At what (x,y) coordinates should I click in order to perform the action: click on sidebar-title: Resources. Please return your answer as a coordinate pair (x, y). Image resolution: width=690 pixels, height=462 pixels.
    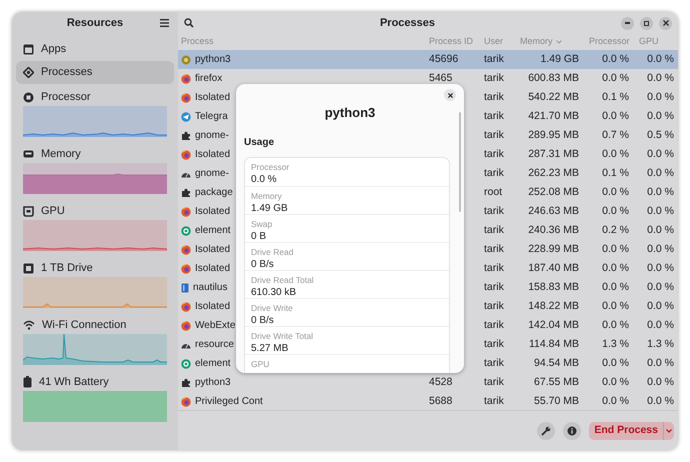
    Looking at the image, I should click on (95, 23).